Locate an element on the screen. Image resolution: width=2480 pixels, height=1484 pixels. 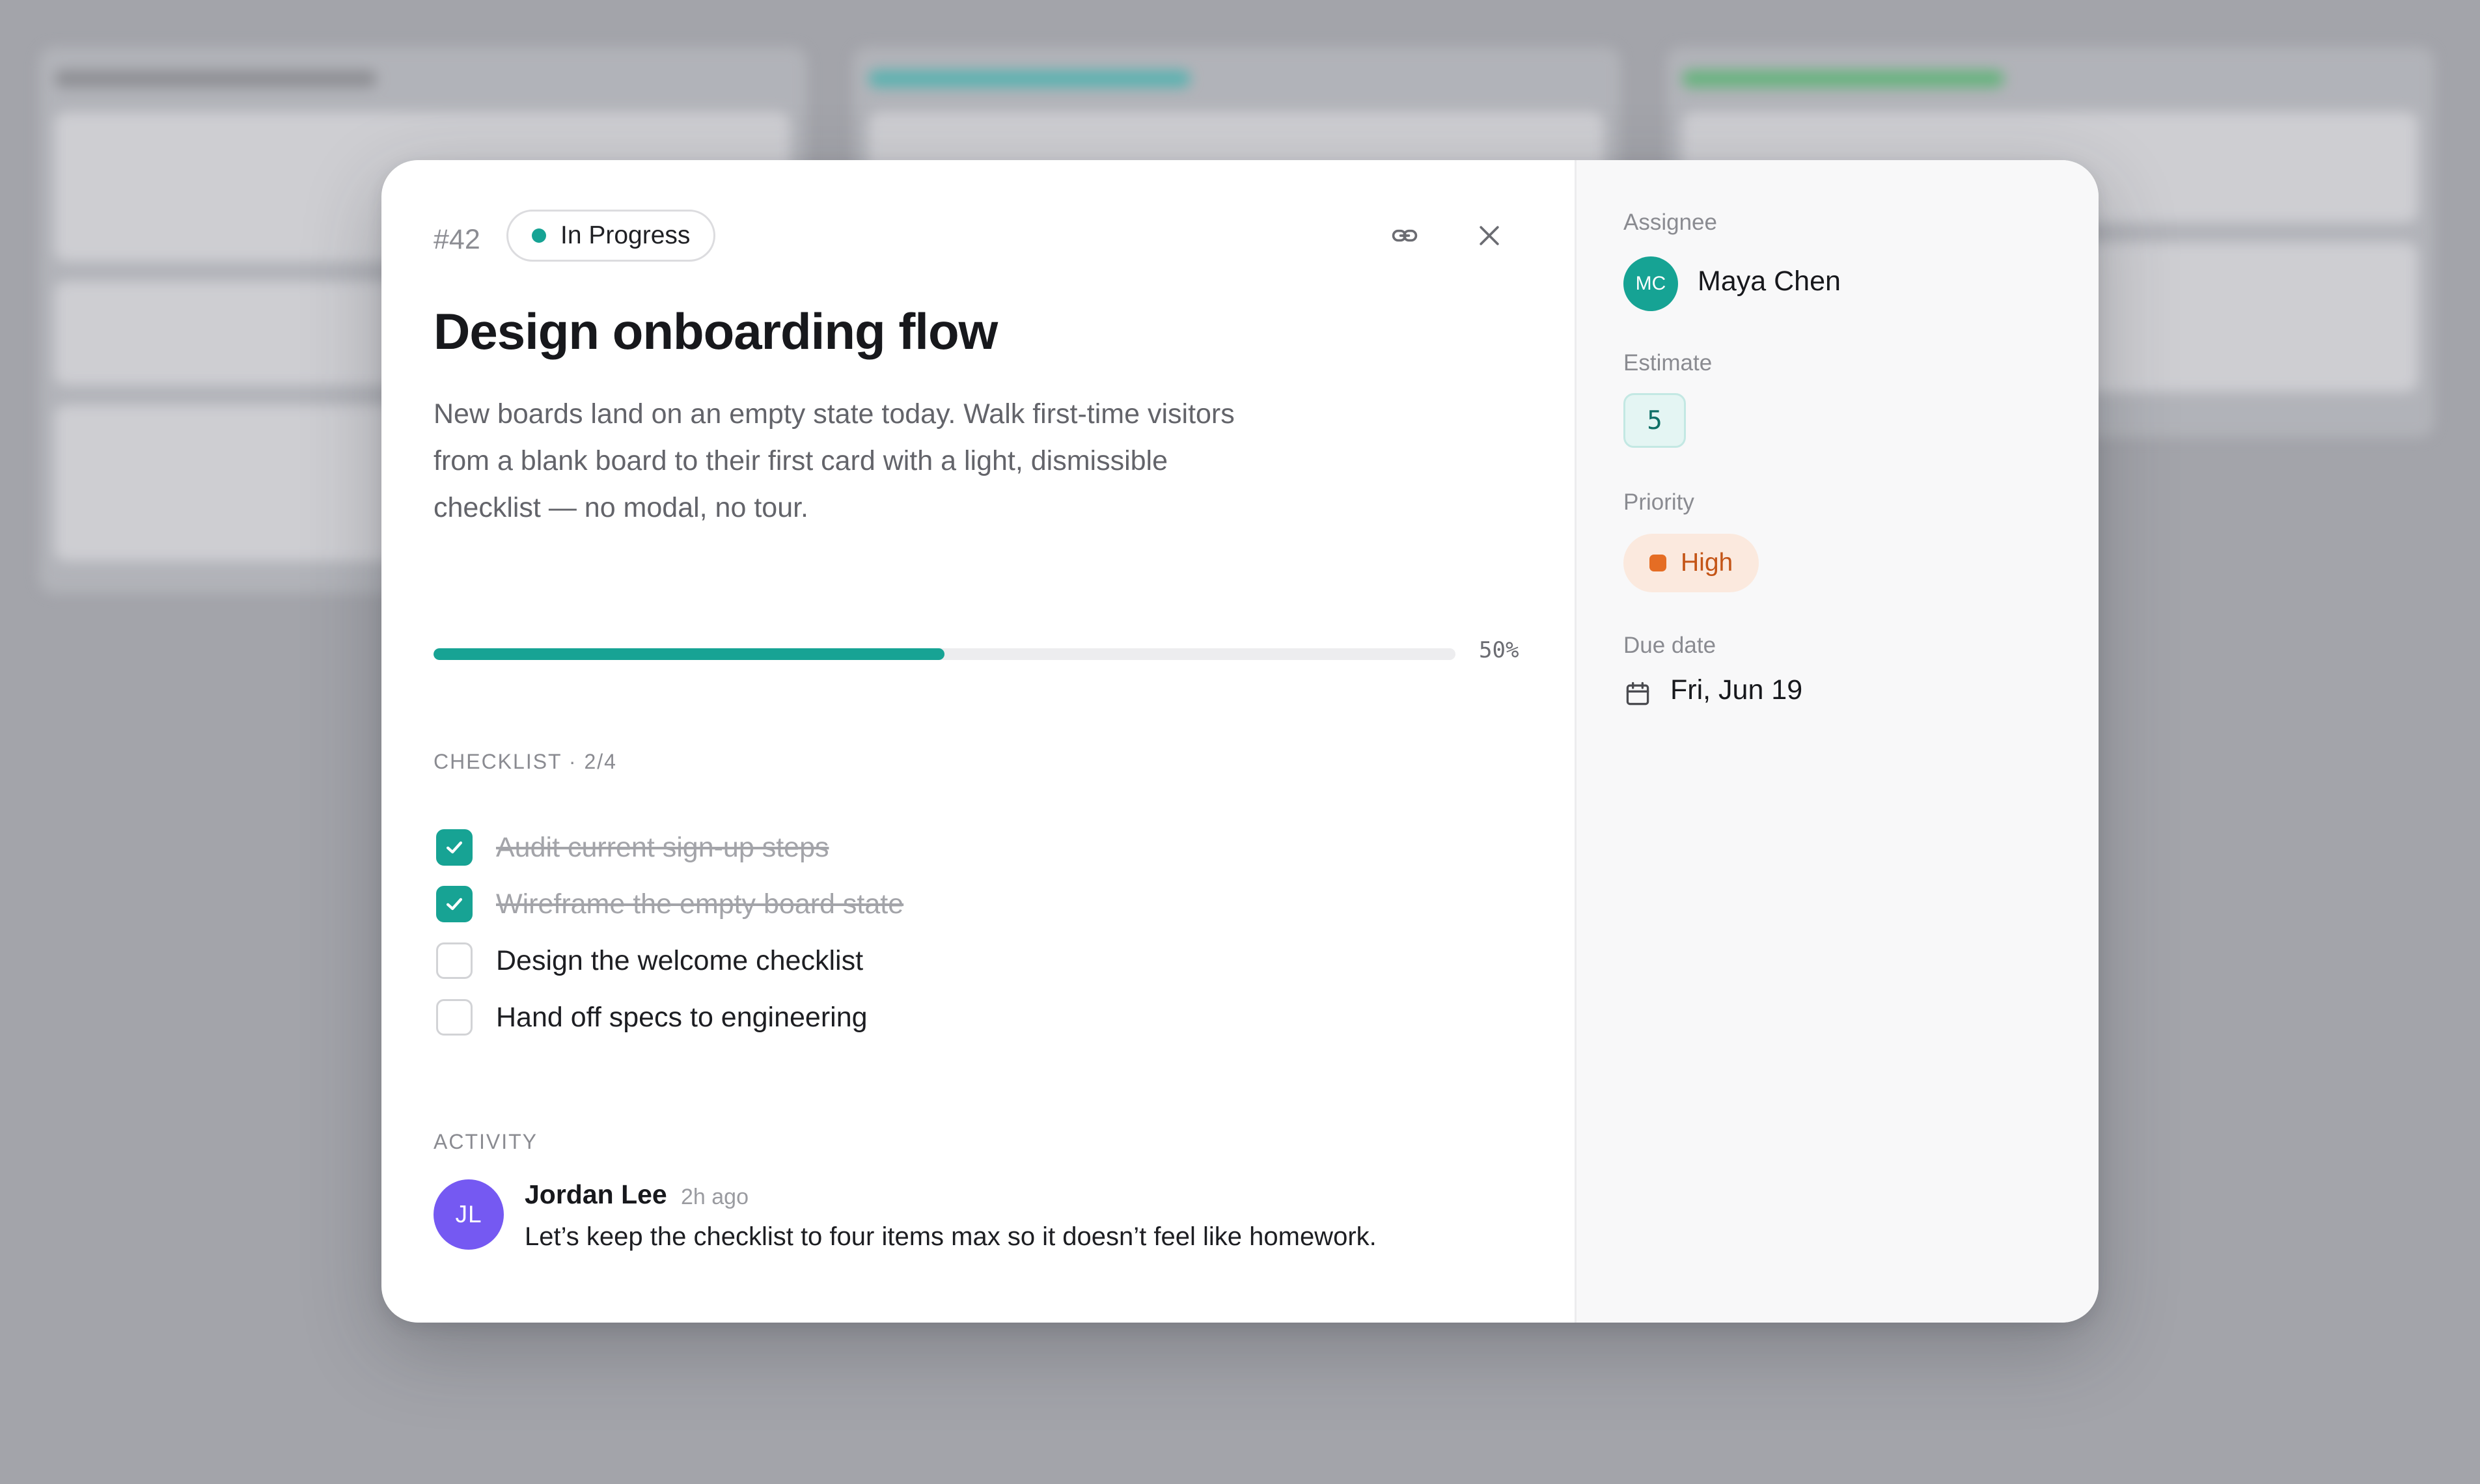
due-date-label: Due date is located at coordinates (1669, 645).